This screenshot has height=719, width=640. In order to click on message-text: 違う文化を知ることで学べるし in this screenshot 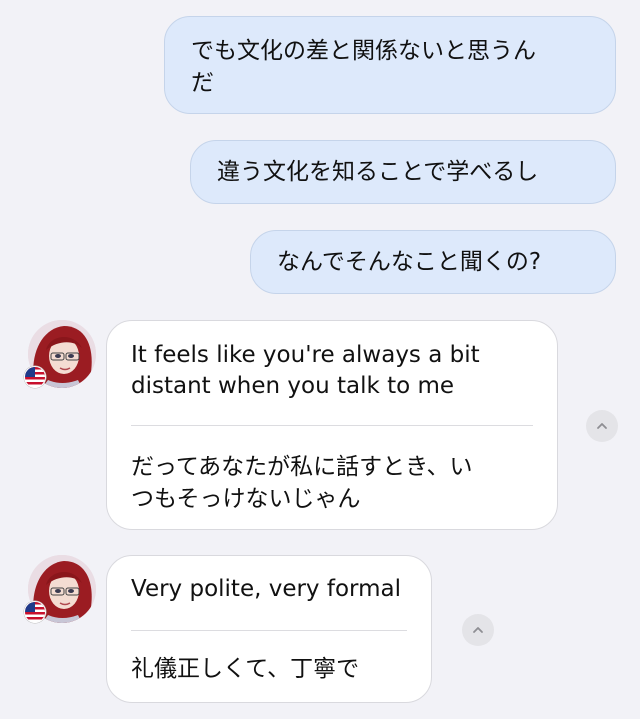, I will do `click(378, 172)`.